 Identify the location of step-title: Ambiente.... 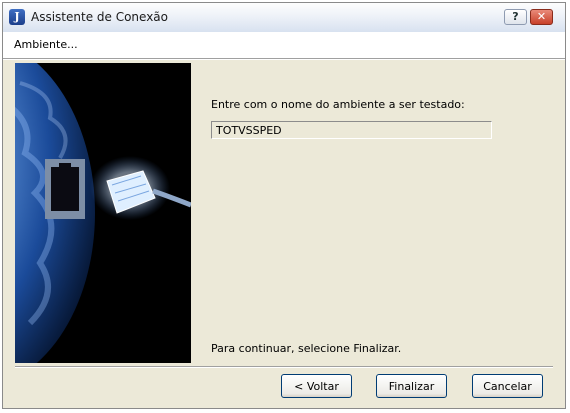
(46, 44).